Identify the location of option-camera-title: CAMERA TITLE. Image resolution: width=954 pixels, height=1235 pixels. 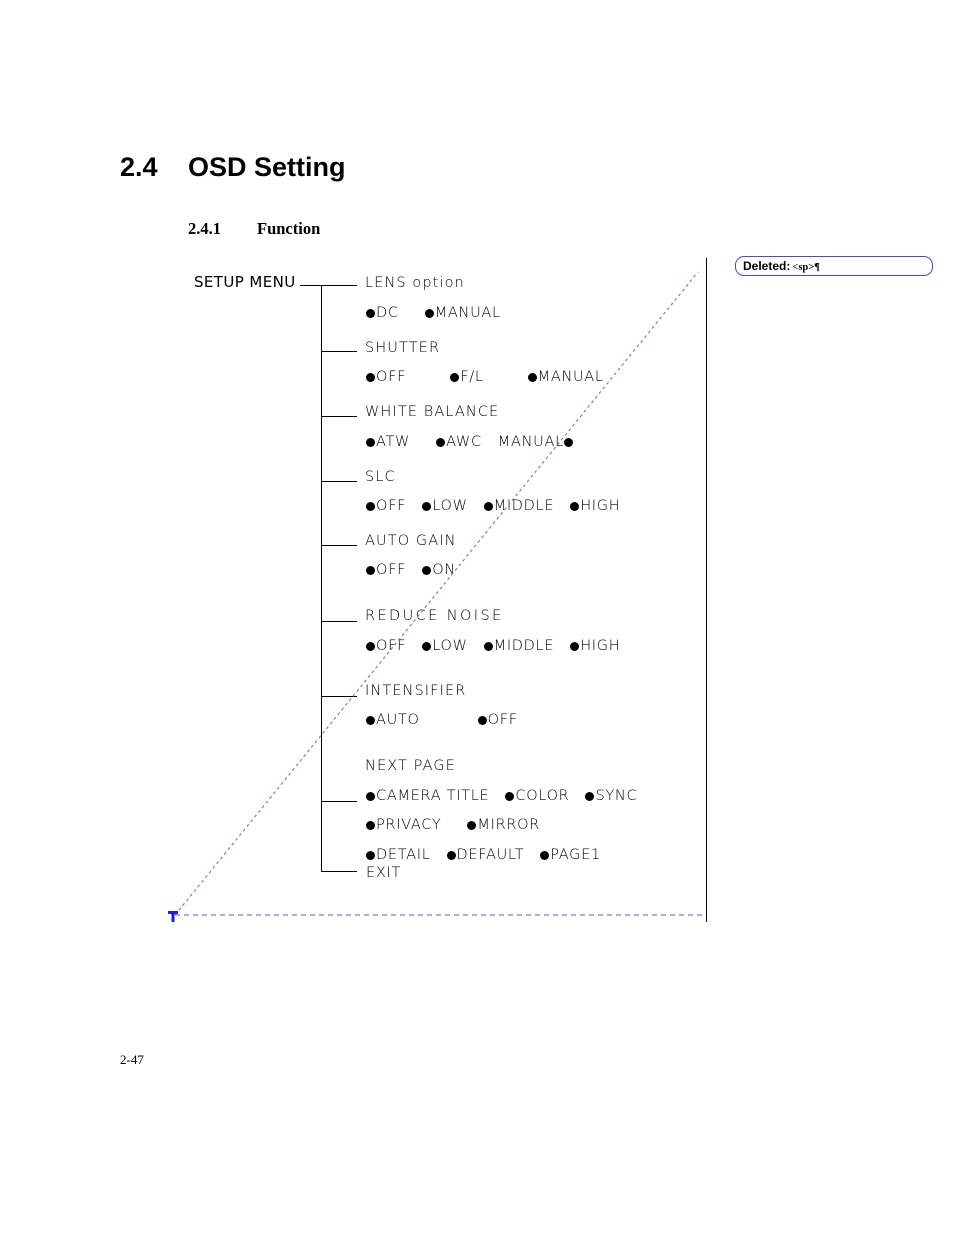
(432, 796).